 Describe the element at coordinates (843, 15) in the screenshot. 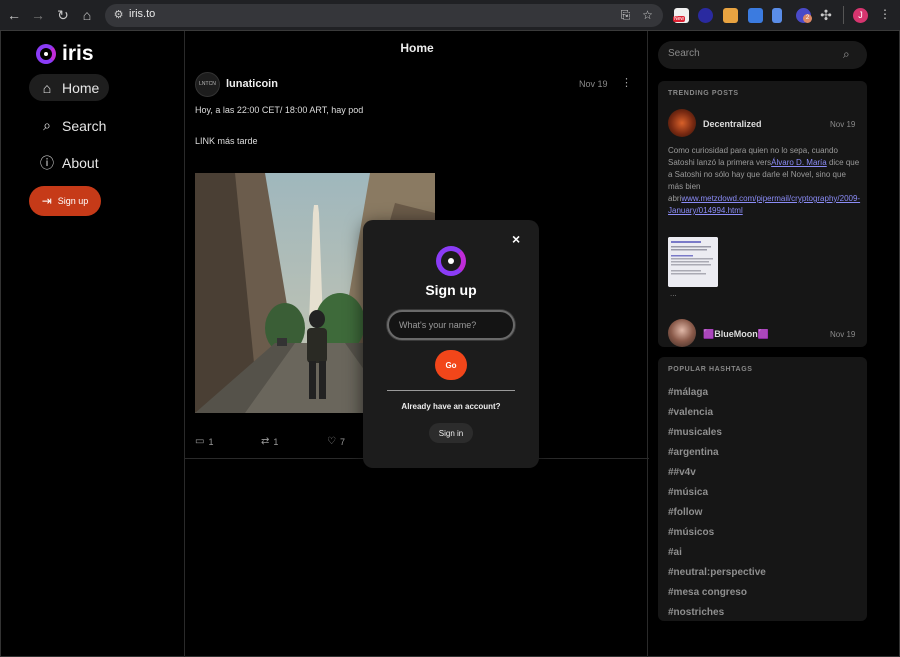

I see `toolbar-divider` at that location.